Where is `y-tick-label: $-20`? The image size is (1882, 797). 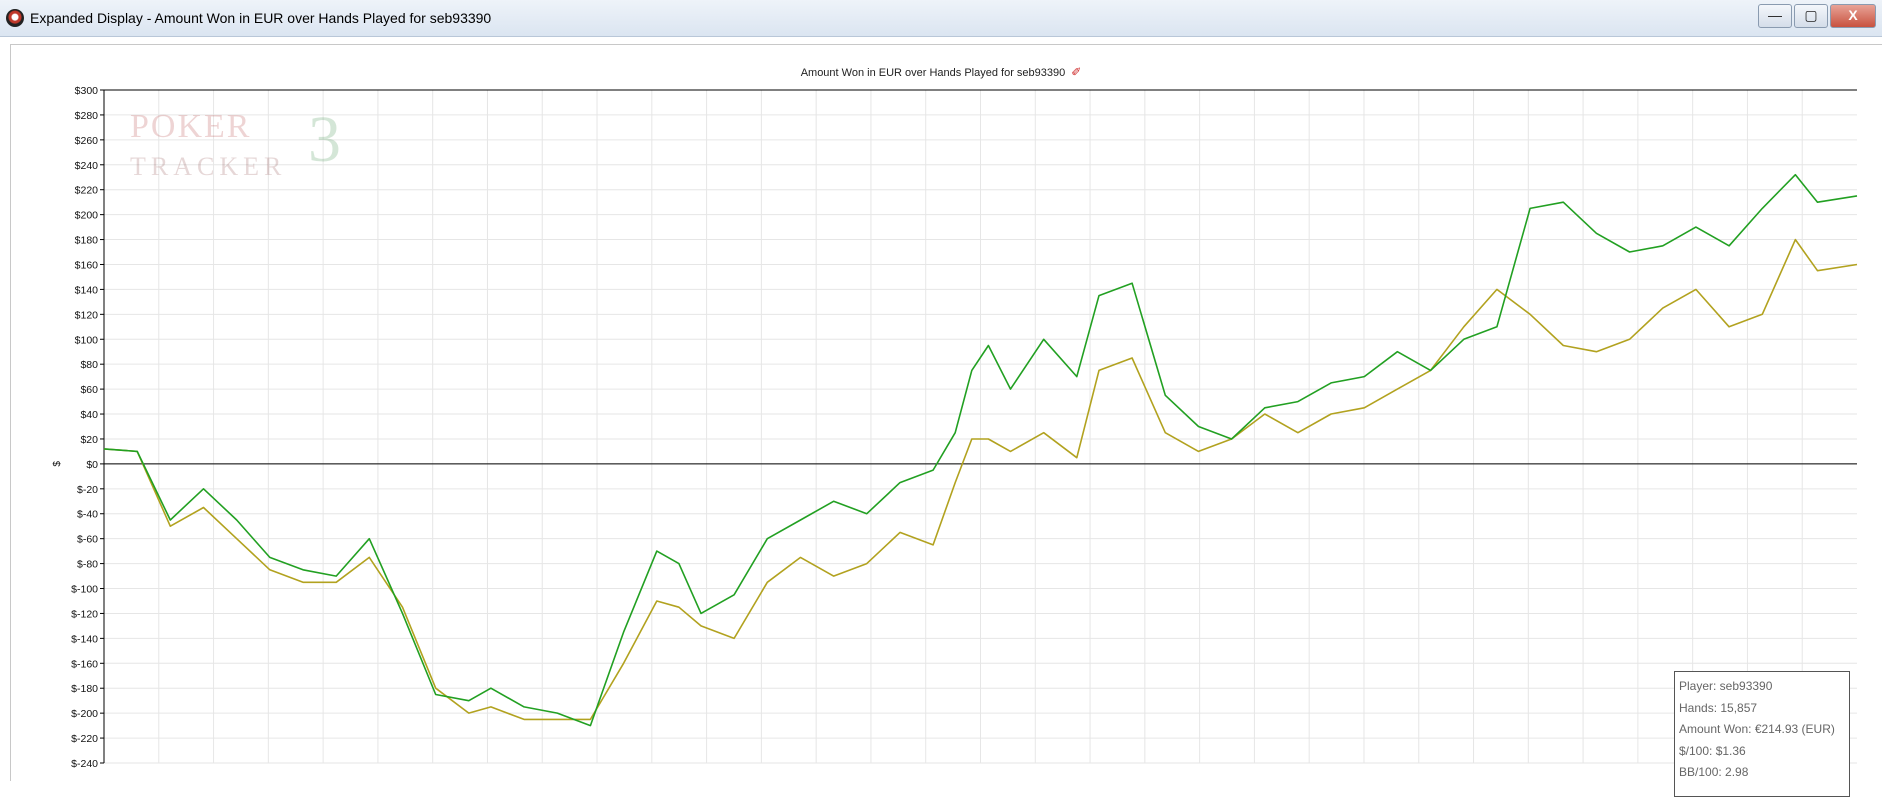
y-tick-label: $-20 is located at coordinates (87, 490).